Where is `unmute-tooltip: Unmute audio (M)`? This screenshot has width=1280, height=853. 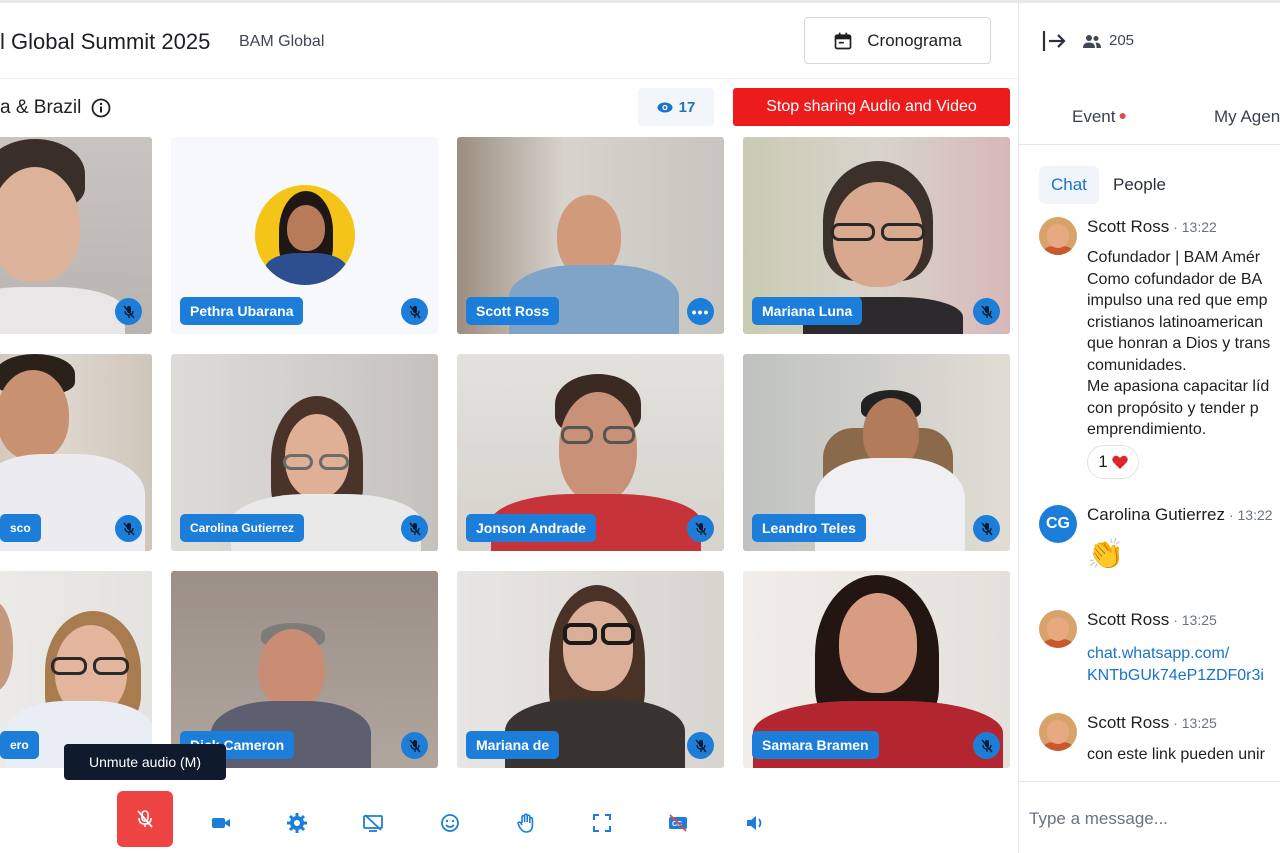 unmute-tooltip: Unmute audio (M) is located at coordinates (145, 762).